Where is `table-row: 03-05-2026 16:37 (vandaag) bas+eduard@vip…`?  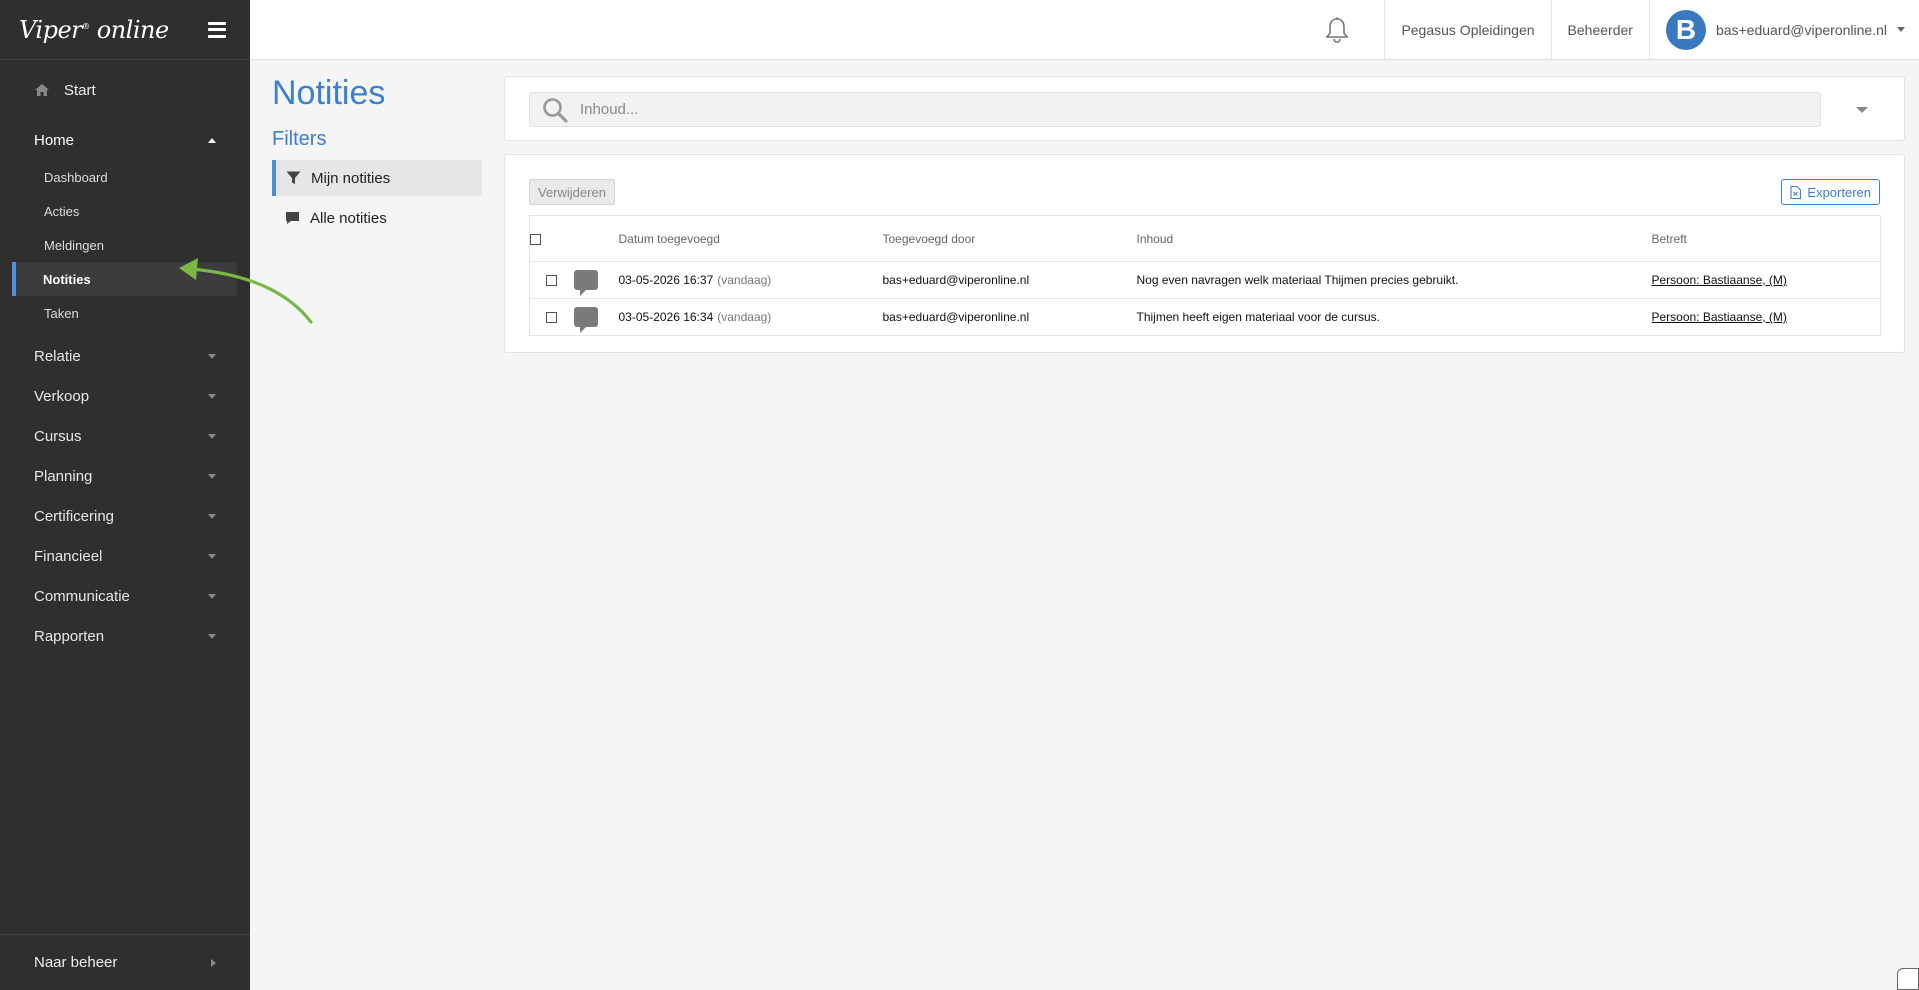 table-row: 03-05-2026 16:37 (vandaag) bas+eduard@vip… is located at coordinates (1205, 280).